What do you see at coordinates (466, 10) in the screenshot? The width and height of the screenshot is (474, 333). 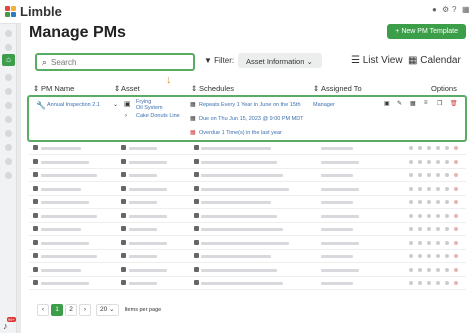 I see `grid-icon: ▦` at bounding box center [466, 10].